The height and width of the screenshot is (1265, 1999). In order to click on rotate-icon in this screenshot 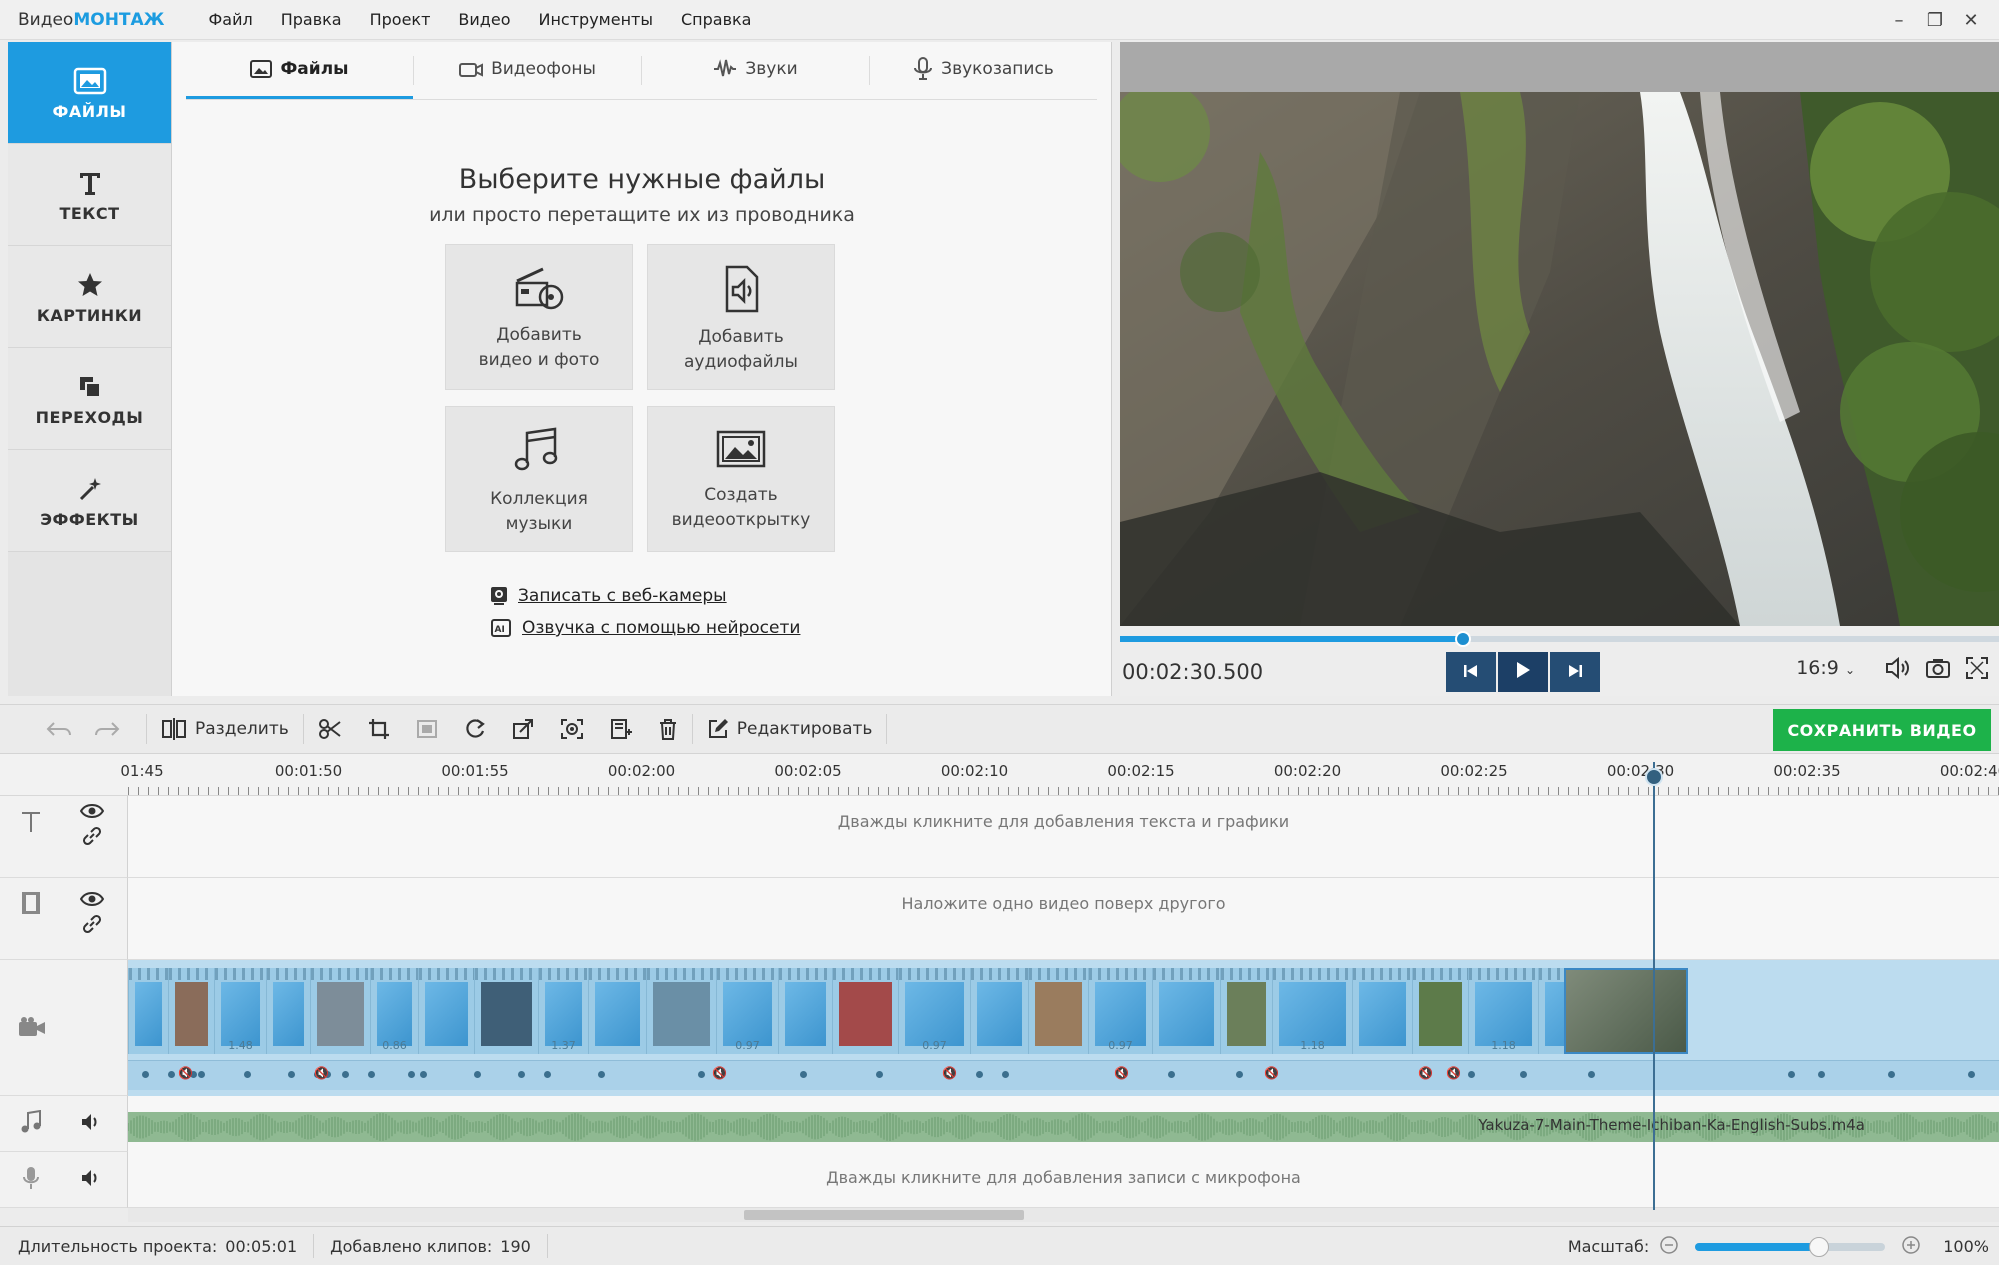, I will do `click(475, 729)`.